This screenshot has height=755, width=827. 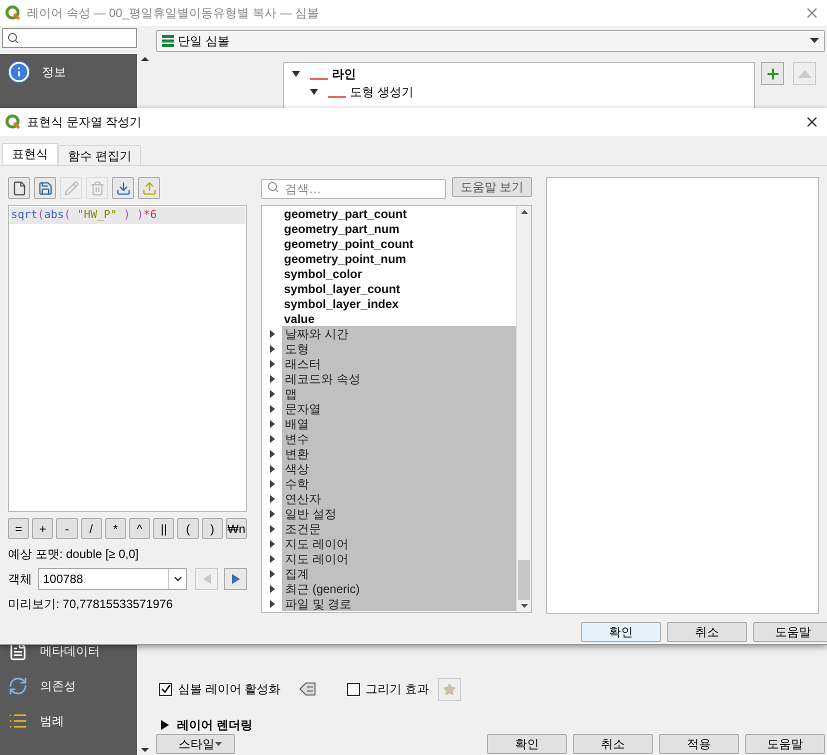 I want to click on function-item: symbol_layer_index, so click(x=341, y=303).